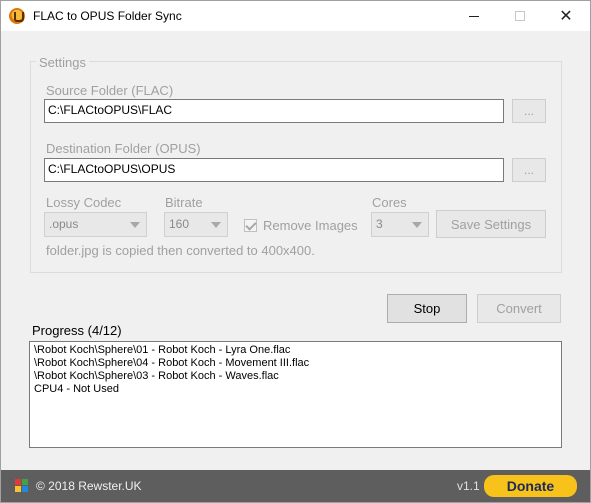 The height and width of the screenshot is (503, 591). Describe the element at coordinates (77, 330) in the screenshot. I see `progress-label: Progress (4/12)` at that location.